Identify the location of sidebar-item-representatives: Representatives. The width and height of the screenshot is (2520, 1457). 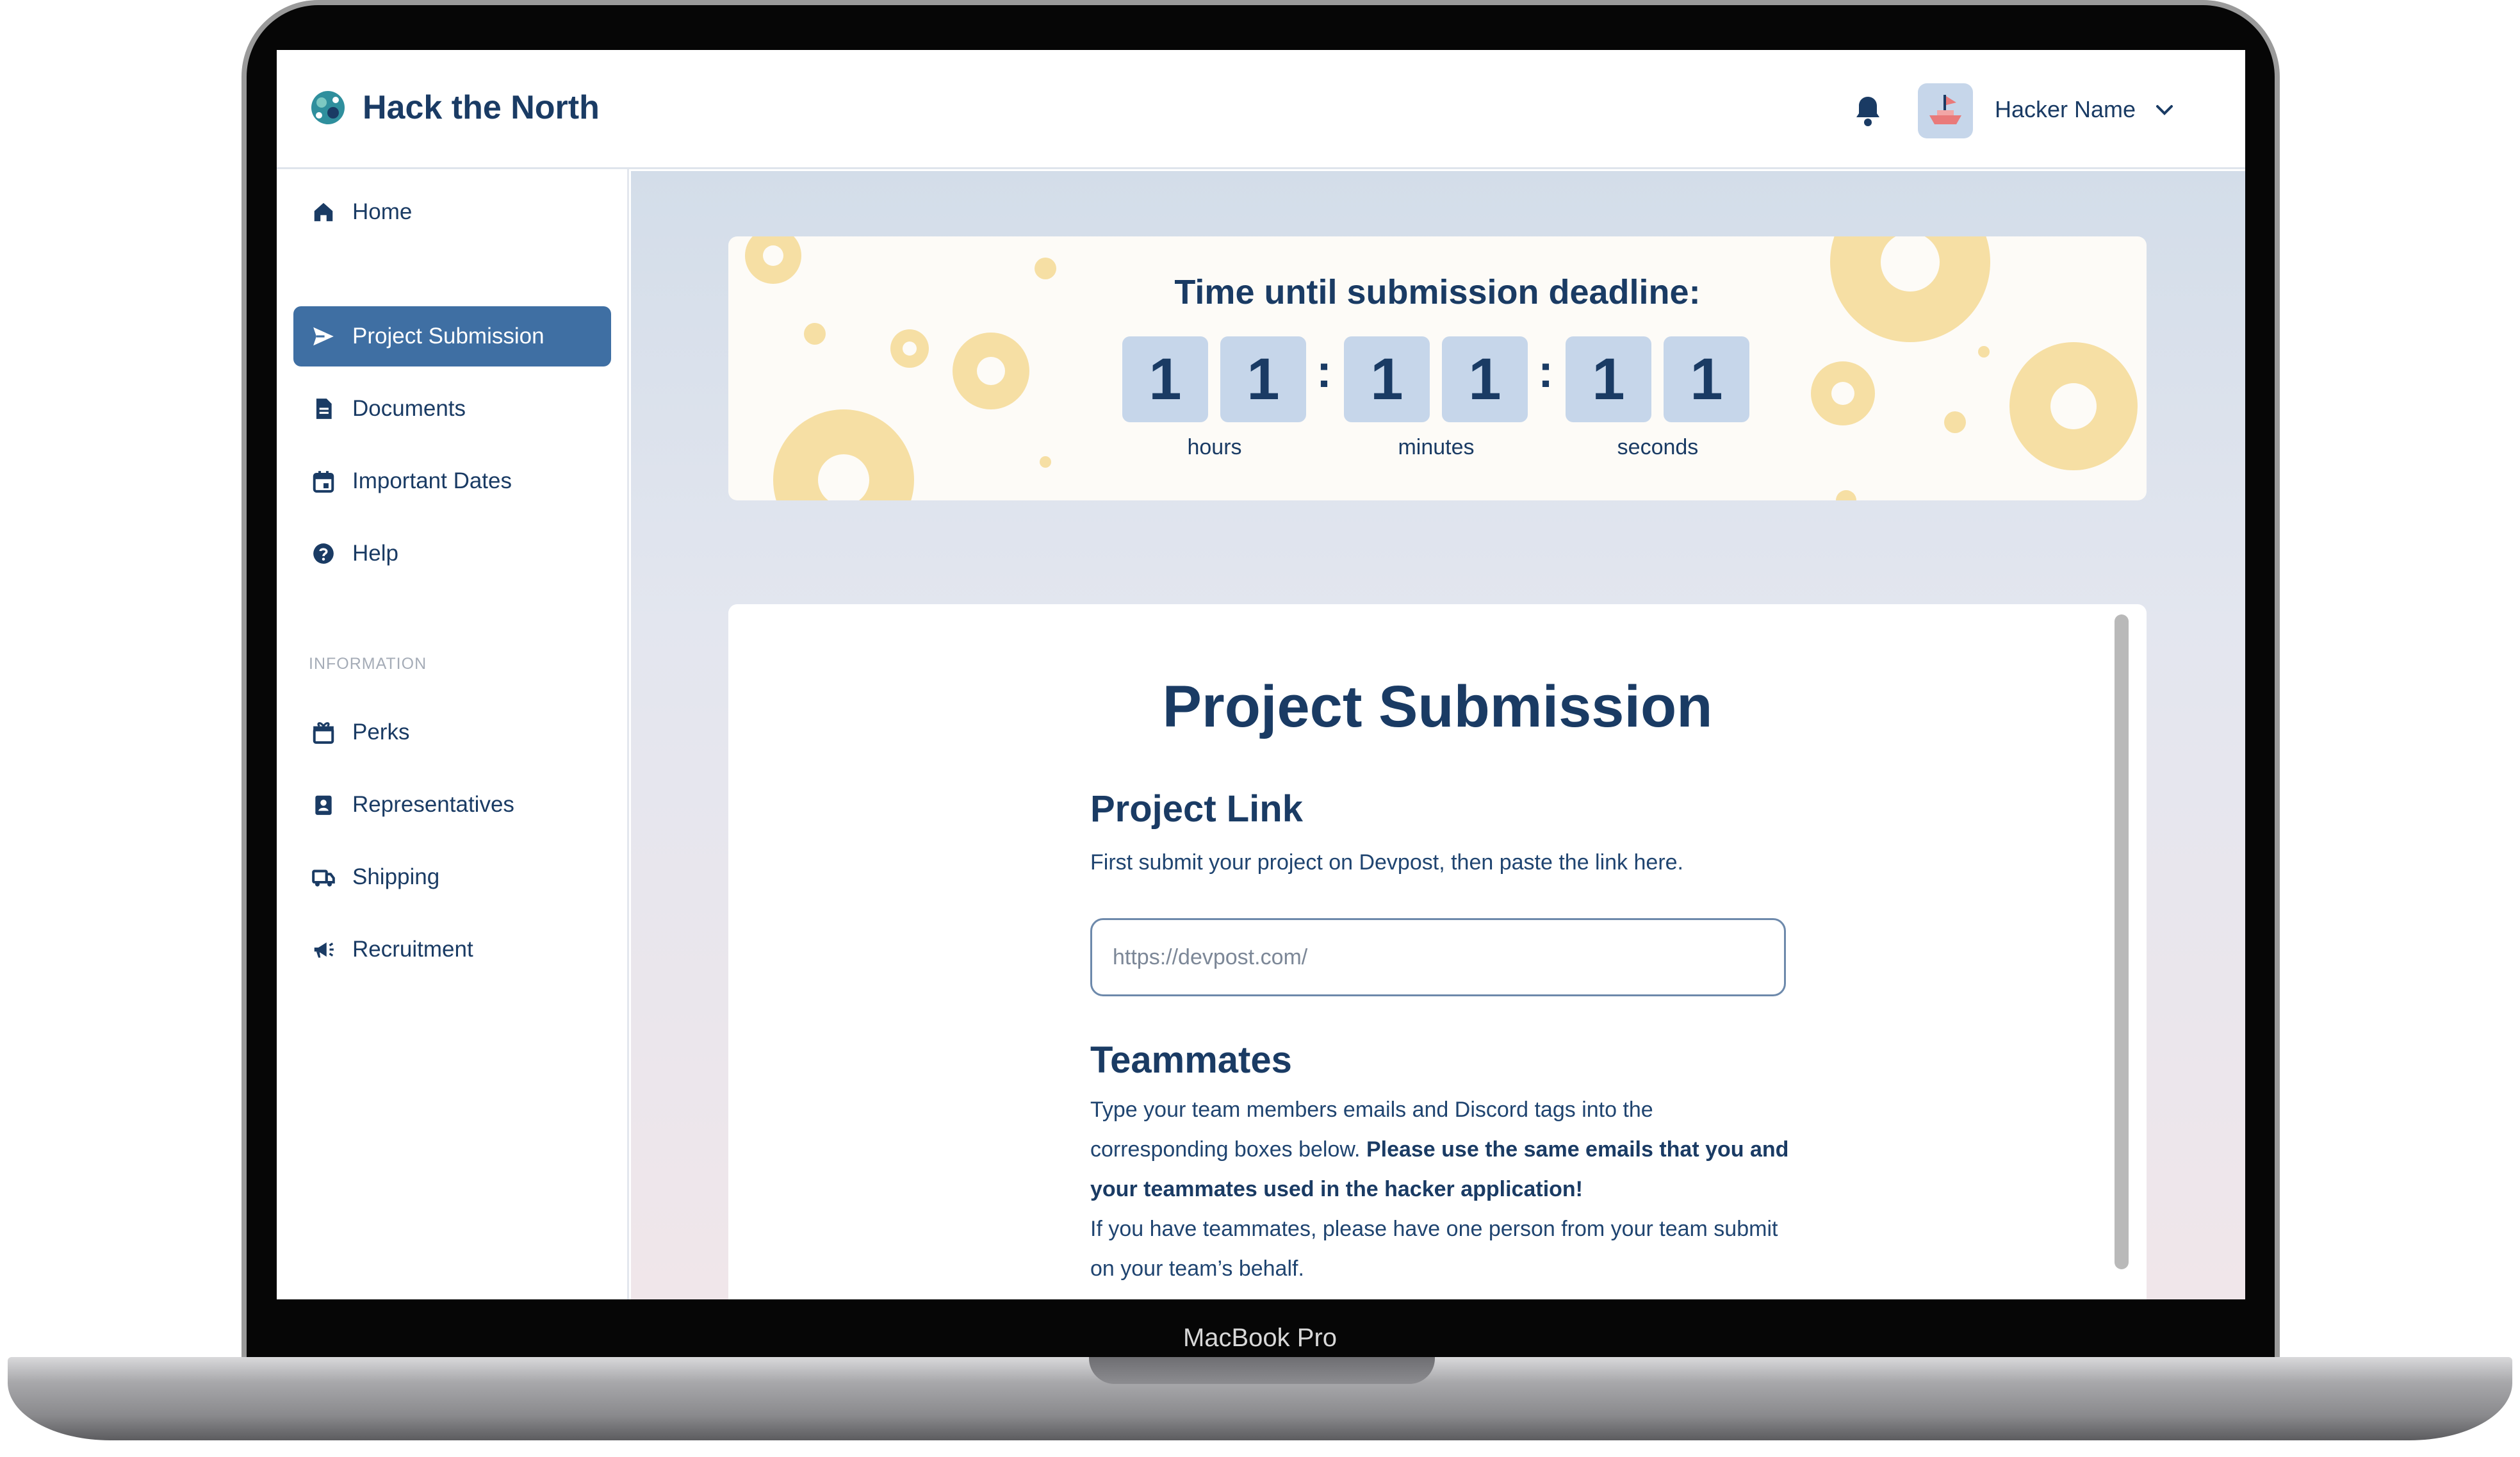
(452, 805).